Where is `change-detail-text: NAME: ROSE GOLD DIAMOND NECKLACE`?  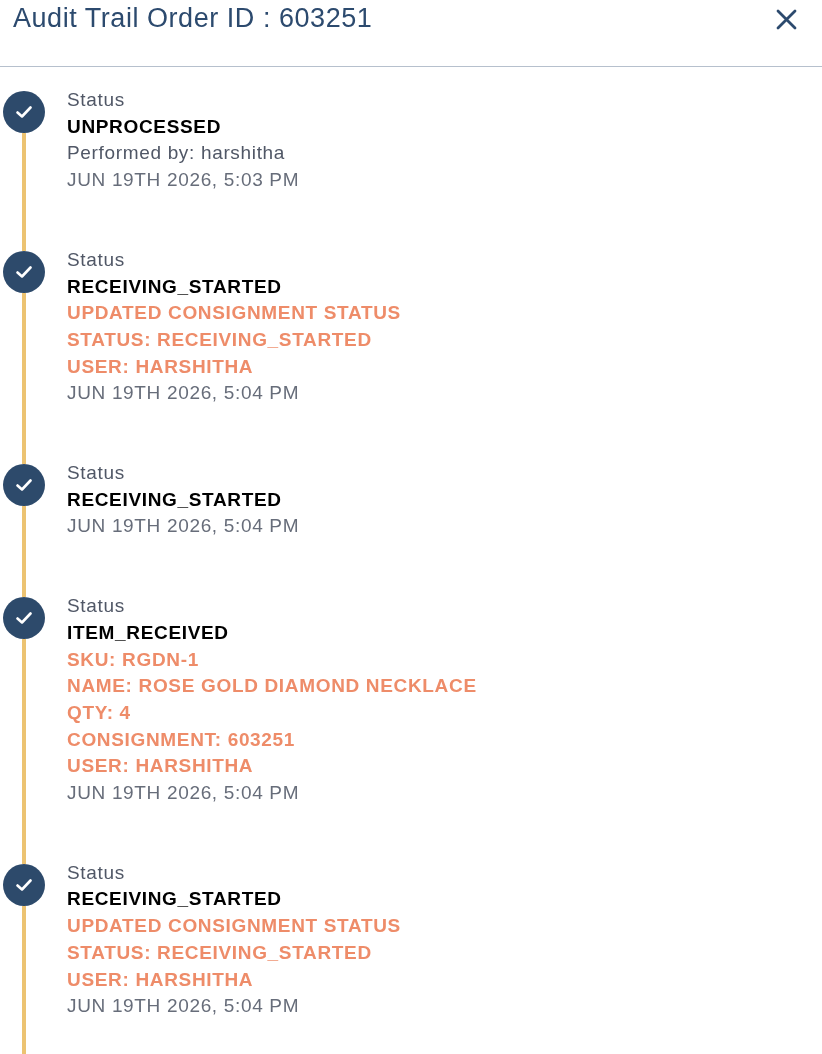
change-detail-text: NAME: ROSE GOLD DIAMOND NECKLACE is located at coordinates (272, 686).